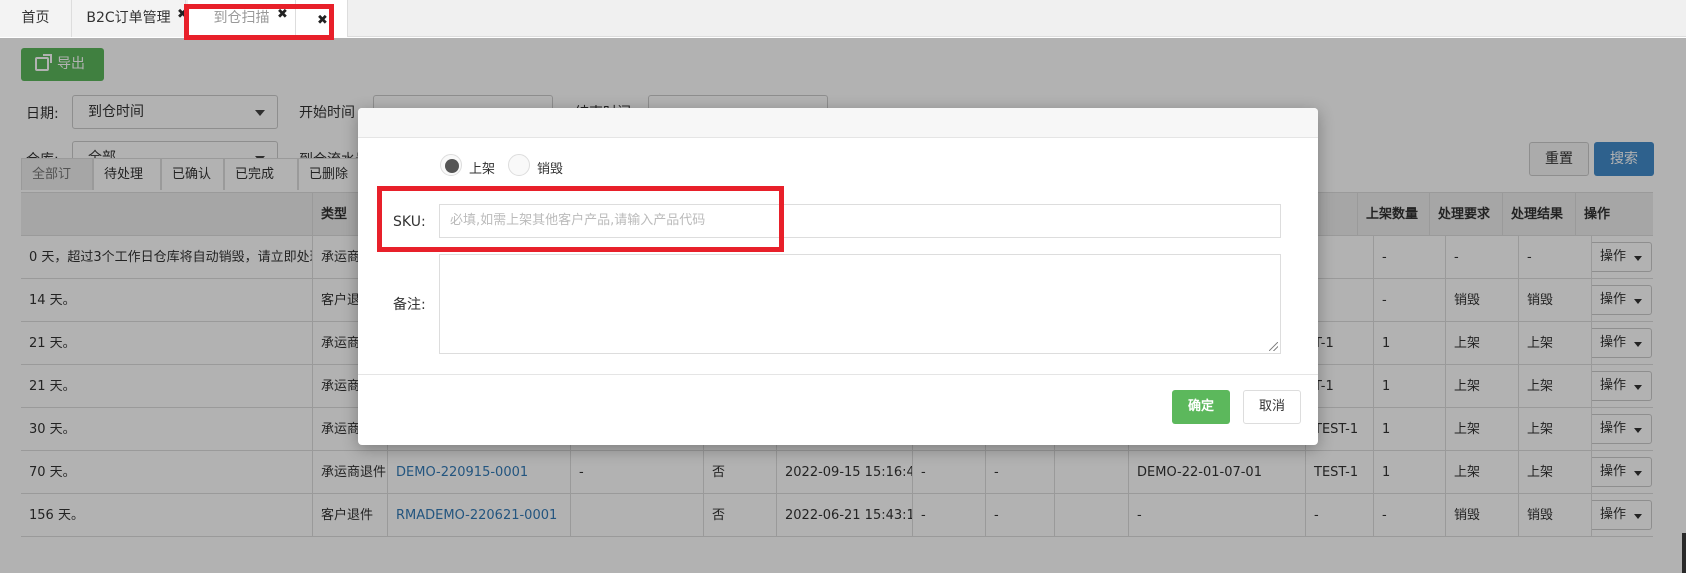 Image resolution: width=1686 pixels, height=573 pixels. I want to click on tab-b2c-orders: B2C订单管理, so click(129, 18).